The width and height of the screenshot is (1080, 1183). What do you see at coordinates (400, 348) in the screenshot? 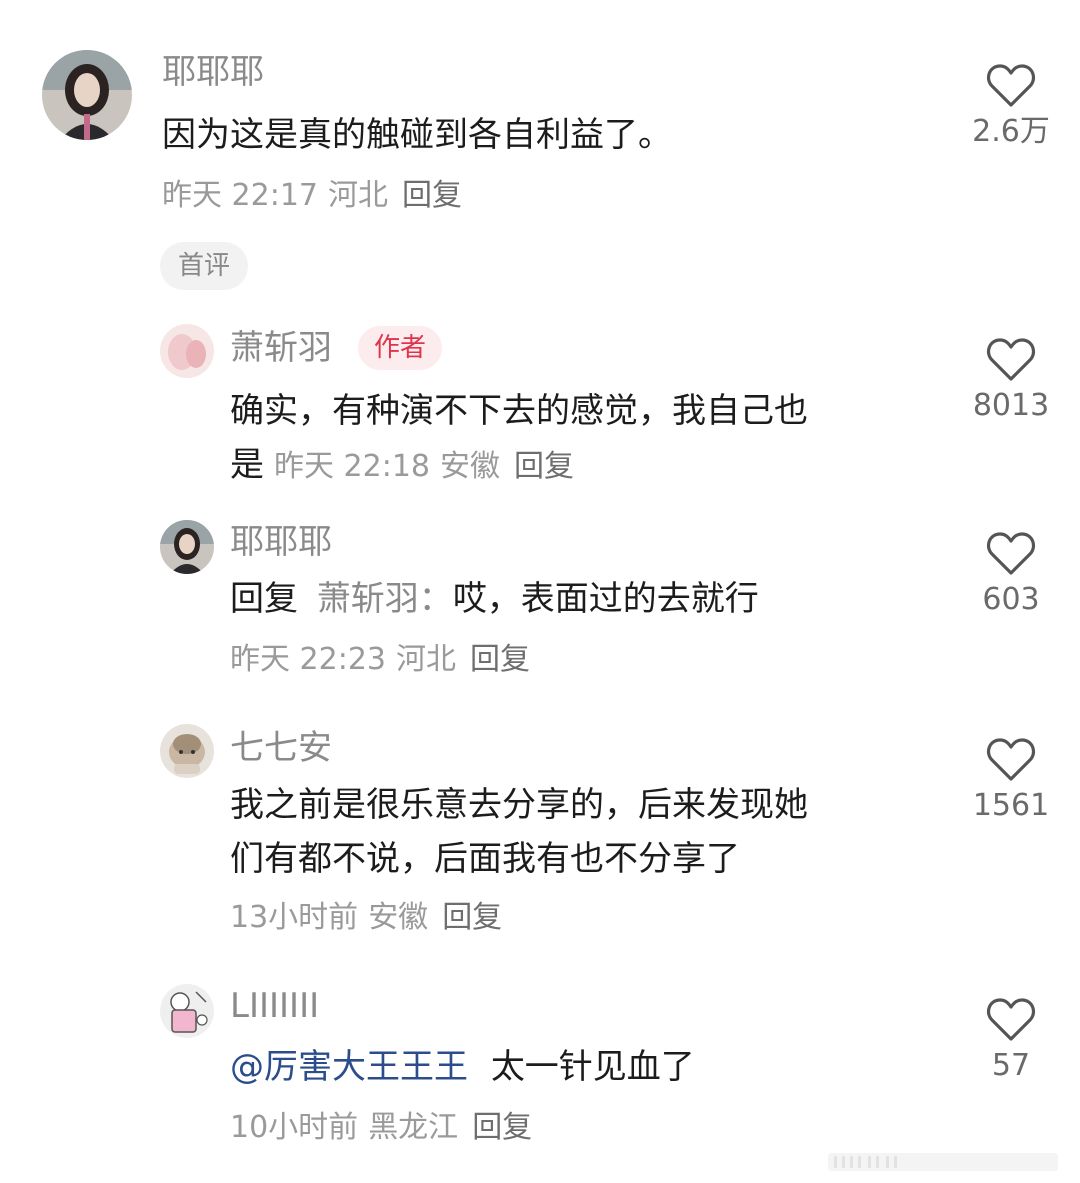
I see `author-badge: 作者` at bounding box center [400, 348].